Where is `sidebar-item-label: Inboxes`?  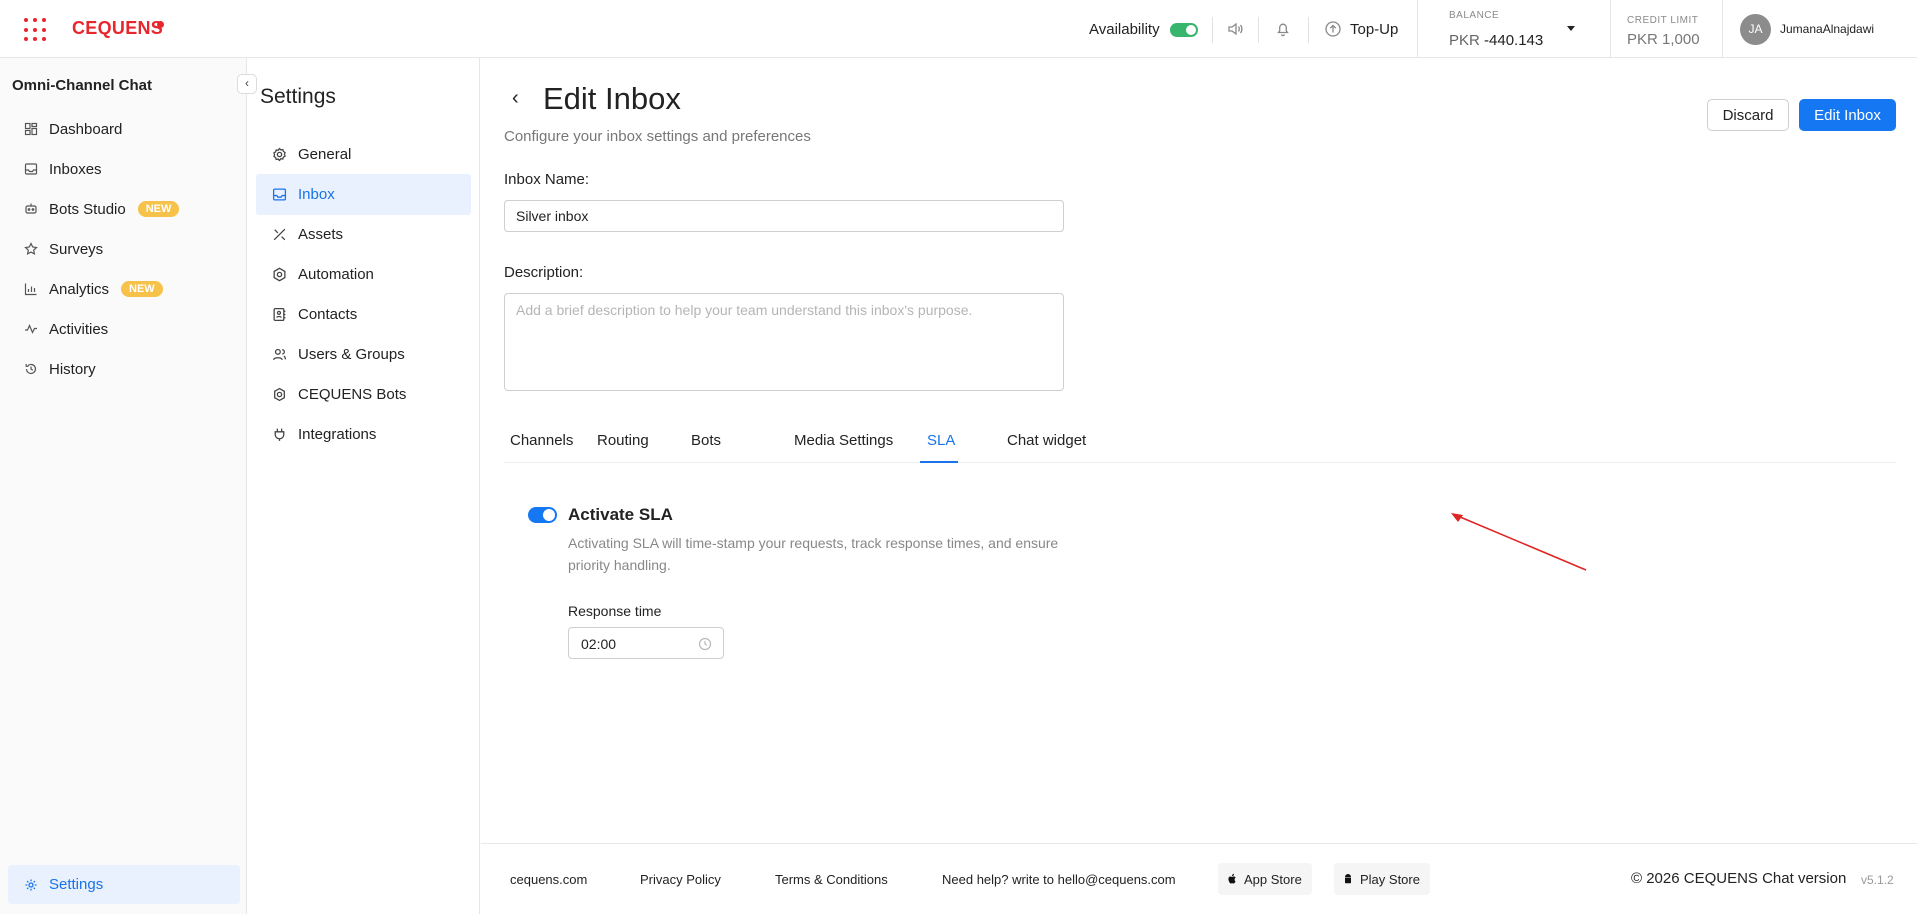
sidebar-item-label: Inboxes is located at coordinates (75, 169).